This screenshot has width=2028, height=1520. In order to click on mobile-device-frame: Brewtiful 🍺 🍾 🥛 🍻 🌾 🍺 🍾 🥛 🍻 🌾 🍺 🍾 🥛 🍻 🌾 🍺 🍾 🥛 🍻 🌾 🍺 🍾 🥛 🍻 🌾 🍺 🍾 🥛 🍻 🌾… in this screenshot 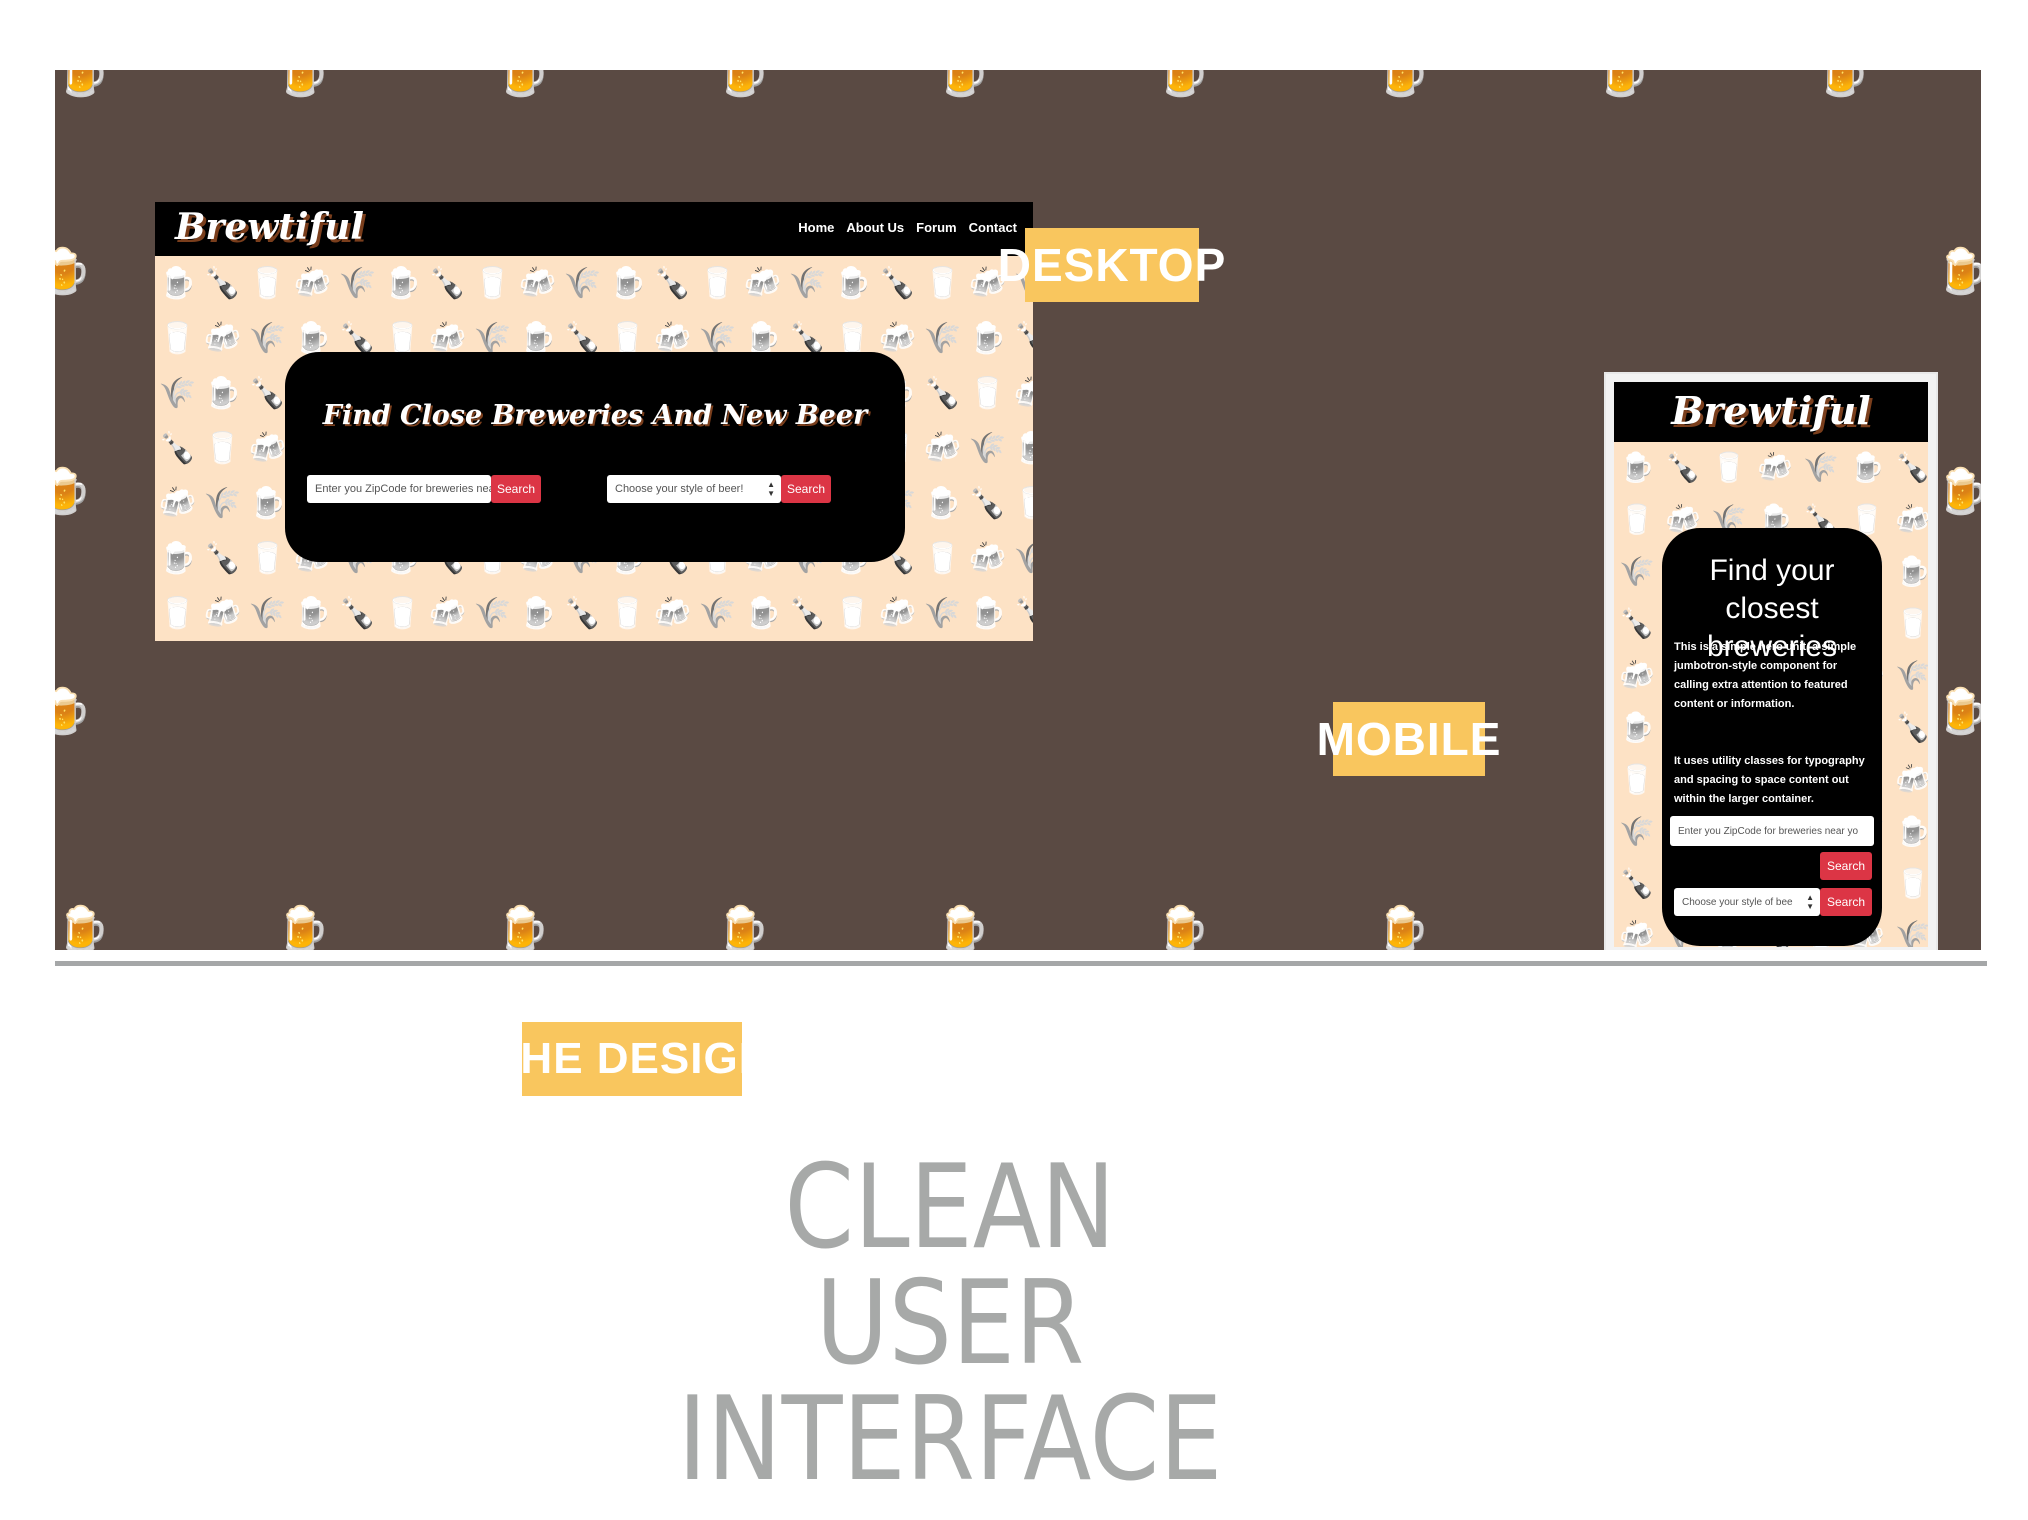, I will do `click(1771, 661)`.